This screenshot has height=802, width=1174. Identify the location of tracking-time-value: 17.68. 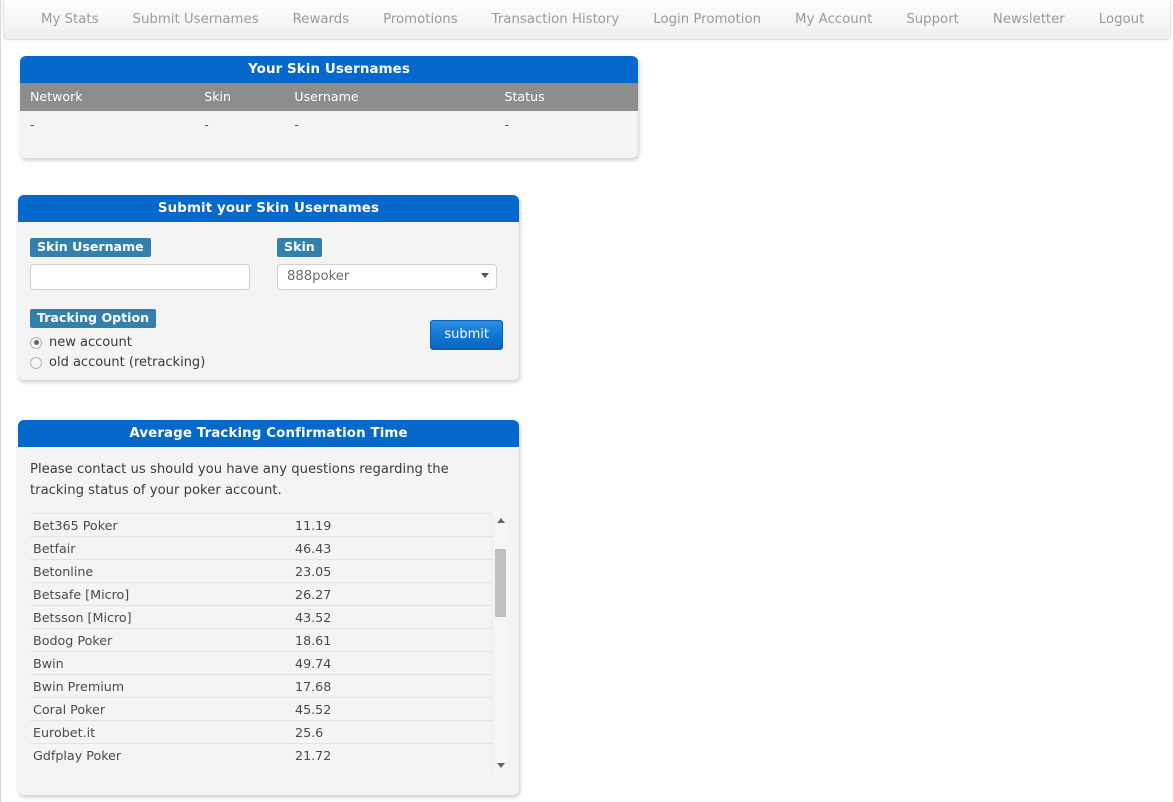
(313, 686).